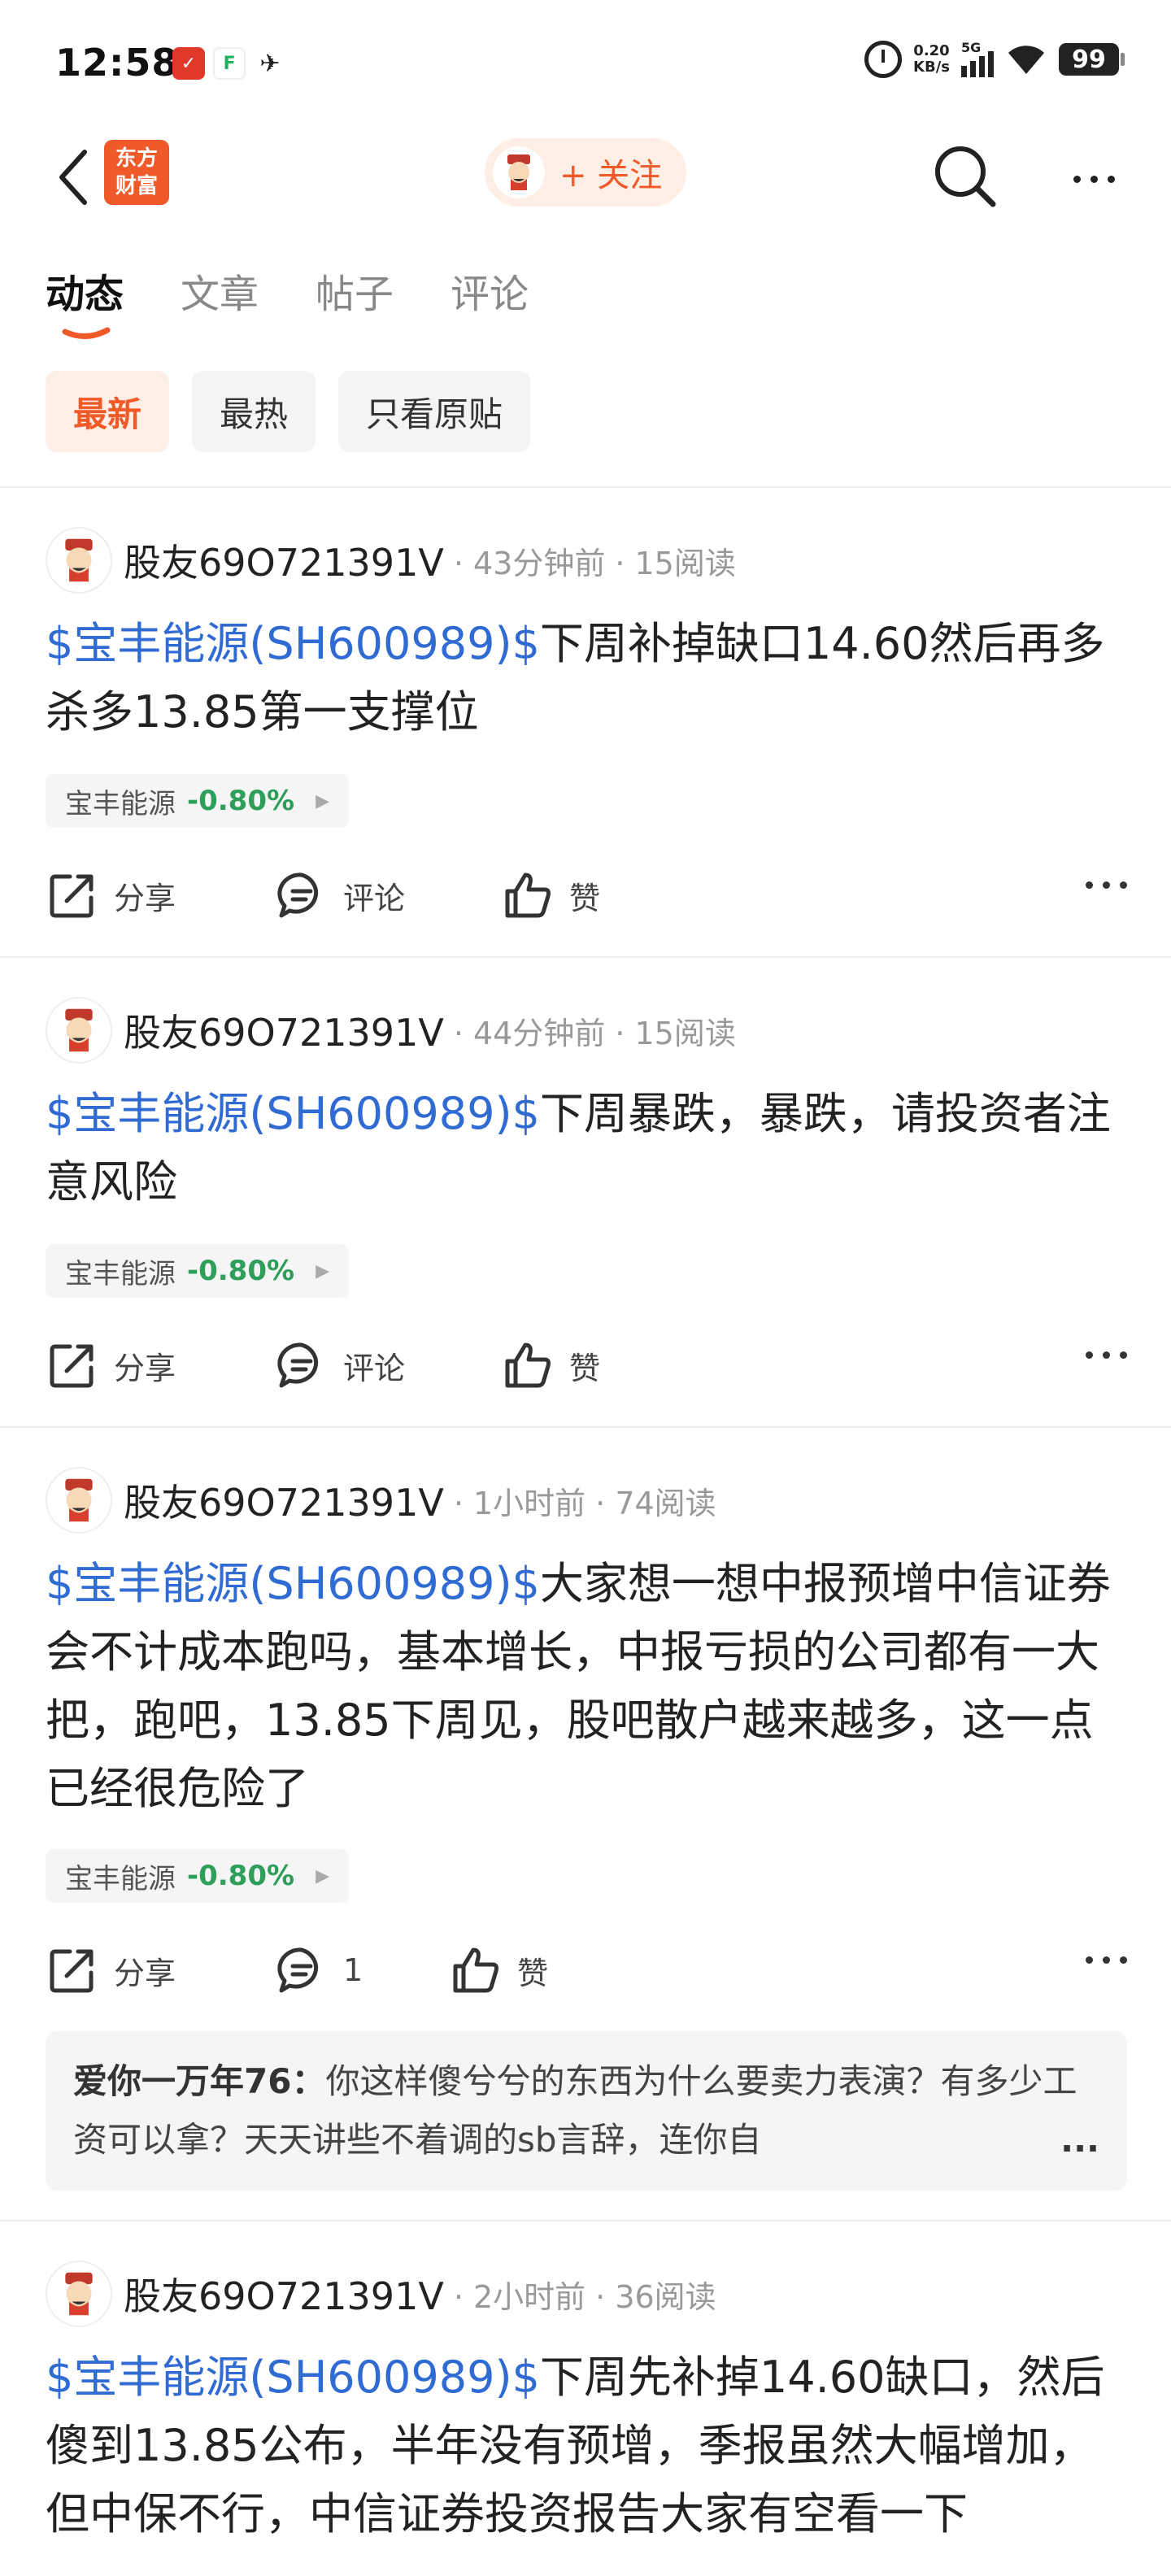 The image size is (1171, 2576). I want to click on follow-label: + 关注, so click(611, 176).